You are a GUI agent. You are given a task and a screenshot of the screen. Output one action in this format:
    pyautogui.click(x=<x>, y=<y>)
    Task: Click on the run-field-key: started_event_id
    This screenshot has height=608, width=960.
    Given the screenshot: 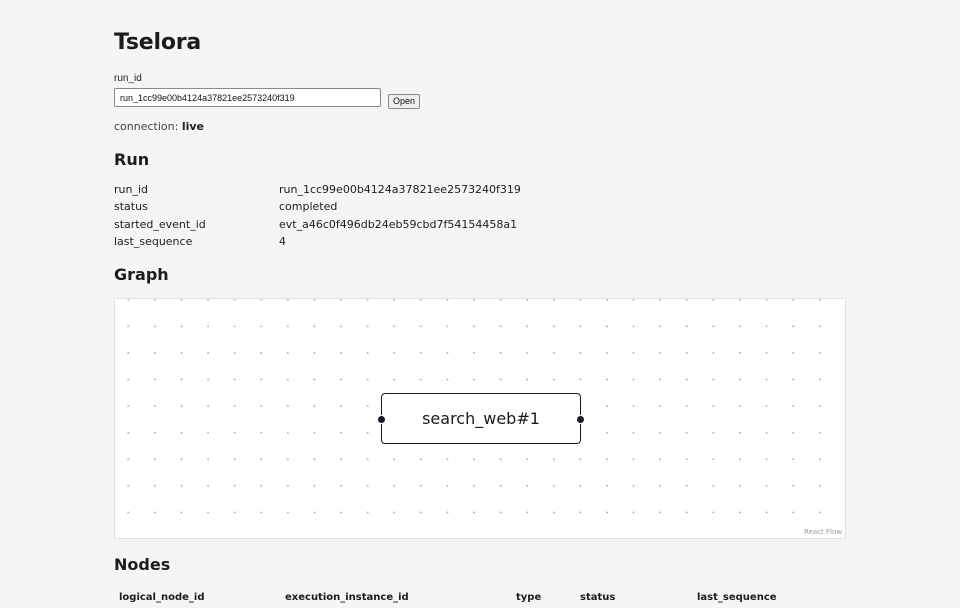 What is the action you would take?
    pyautogui.click(x=160, y=224)
    